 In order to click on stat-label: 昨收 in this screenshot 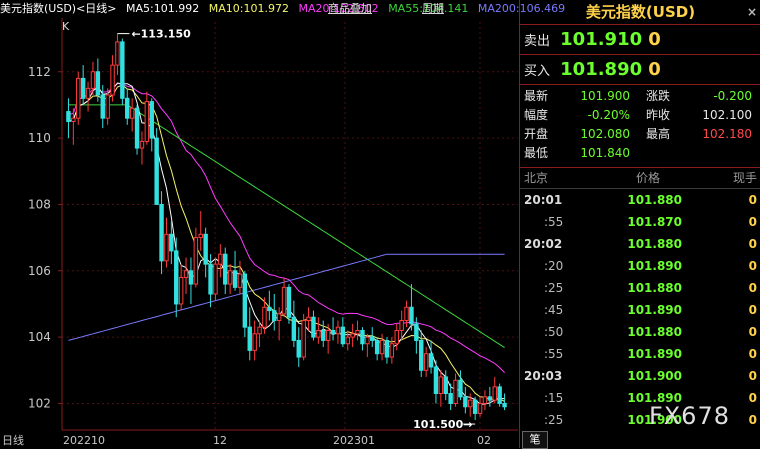, I will do `click(658, 115)`.